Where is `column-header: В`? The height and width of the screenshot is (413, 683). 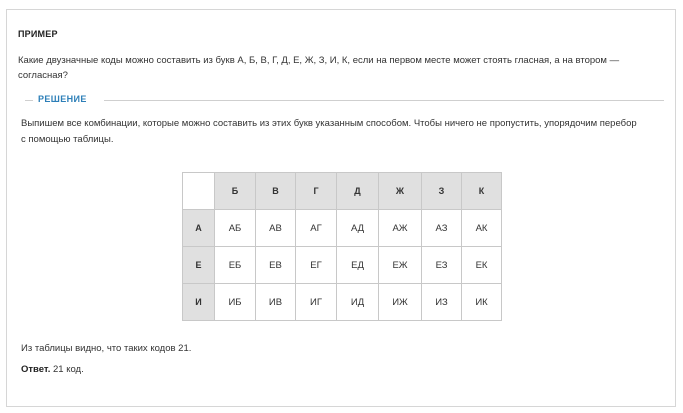
column-header: В is located at coordinates (275, 191).